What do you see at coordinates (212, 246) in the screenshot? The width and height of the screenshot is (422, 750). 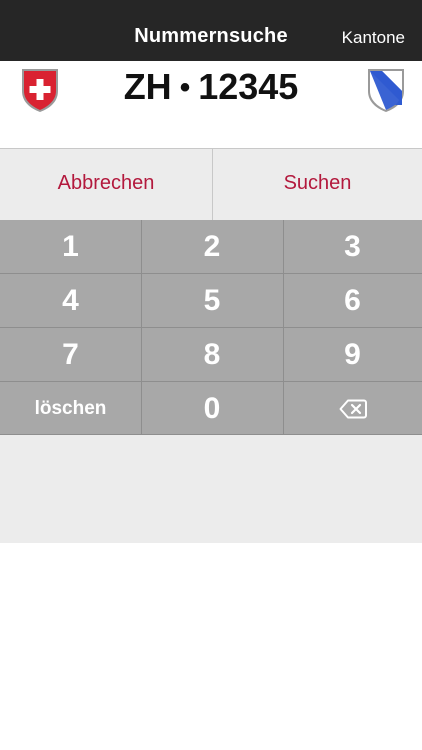 I see `key-2: 2` at bounding box center [212, 246].